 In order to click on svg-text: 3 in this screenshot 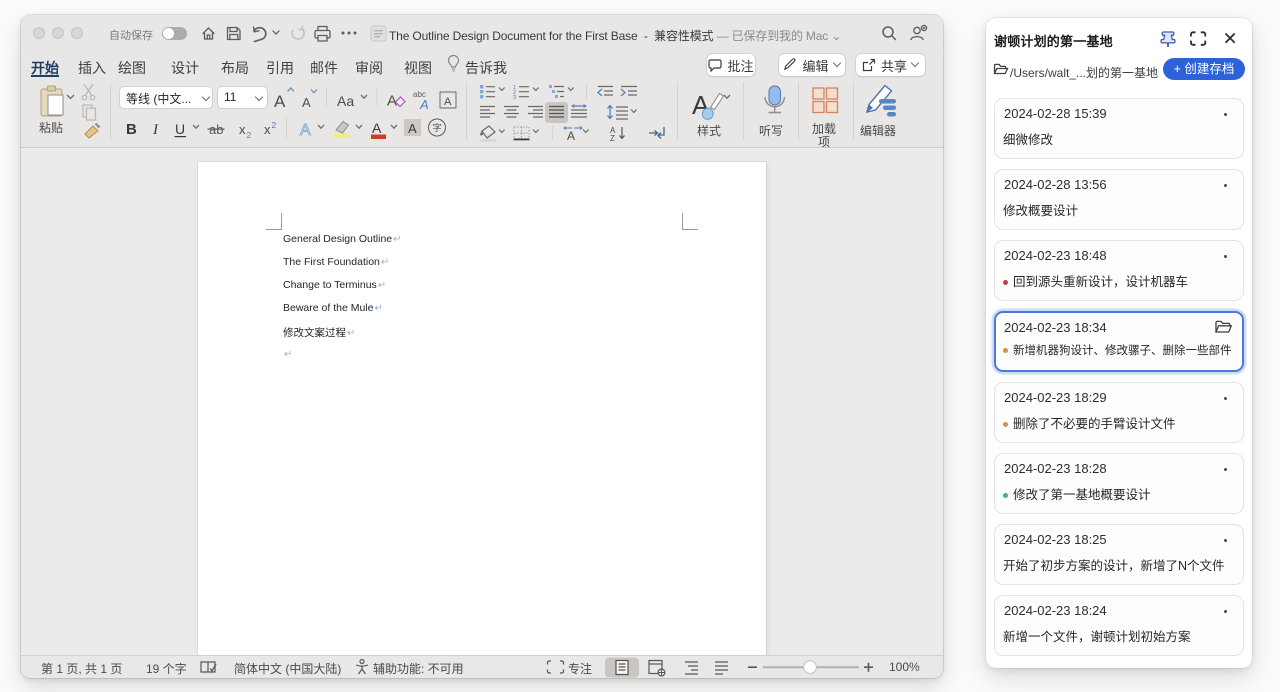, I will do `click(514, 98)`.